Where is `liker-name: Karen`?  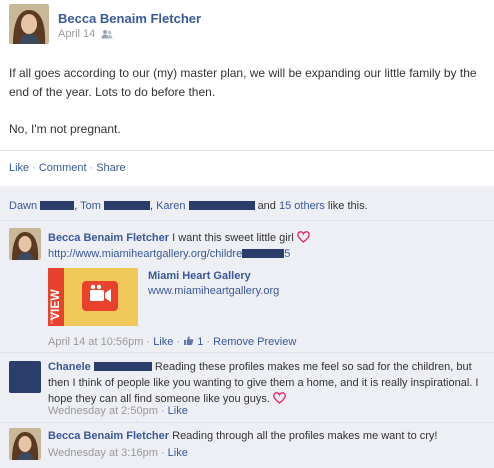 liker-name: Karen is located at coordinates (170, 206).